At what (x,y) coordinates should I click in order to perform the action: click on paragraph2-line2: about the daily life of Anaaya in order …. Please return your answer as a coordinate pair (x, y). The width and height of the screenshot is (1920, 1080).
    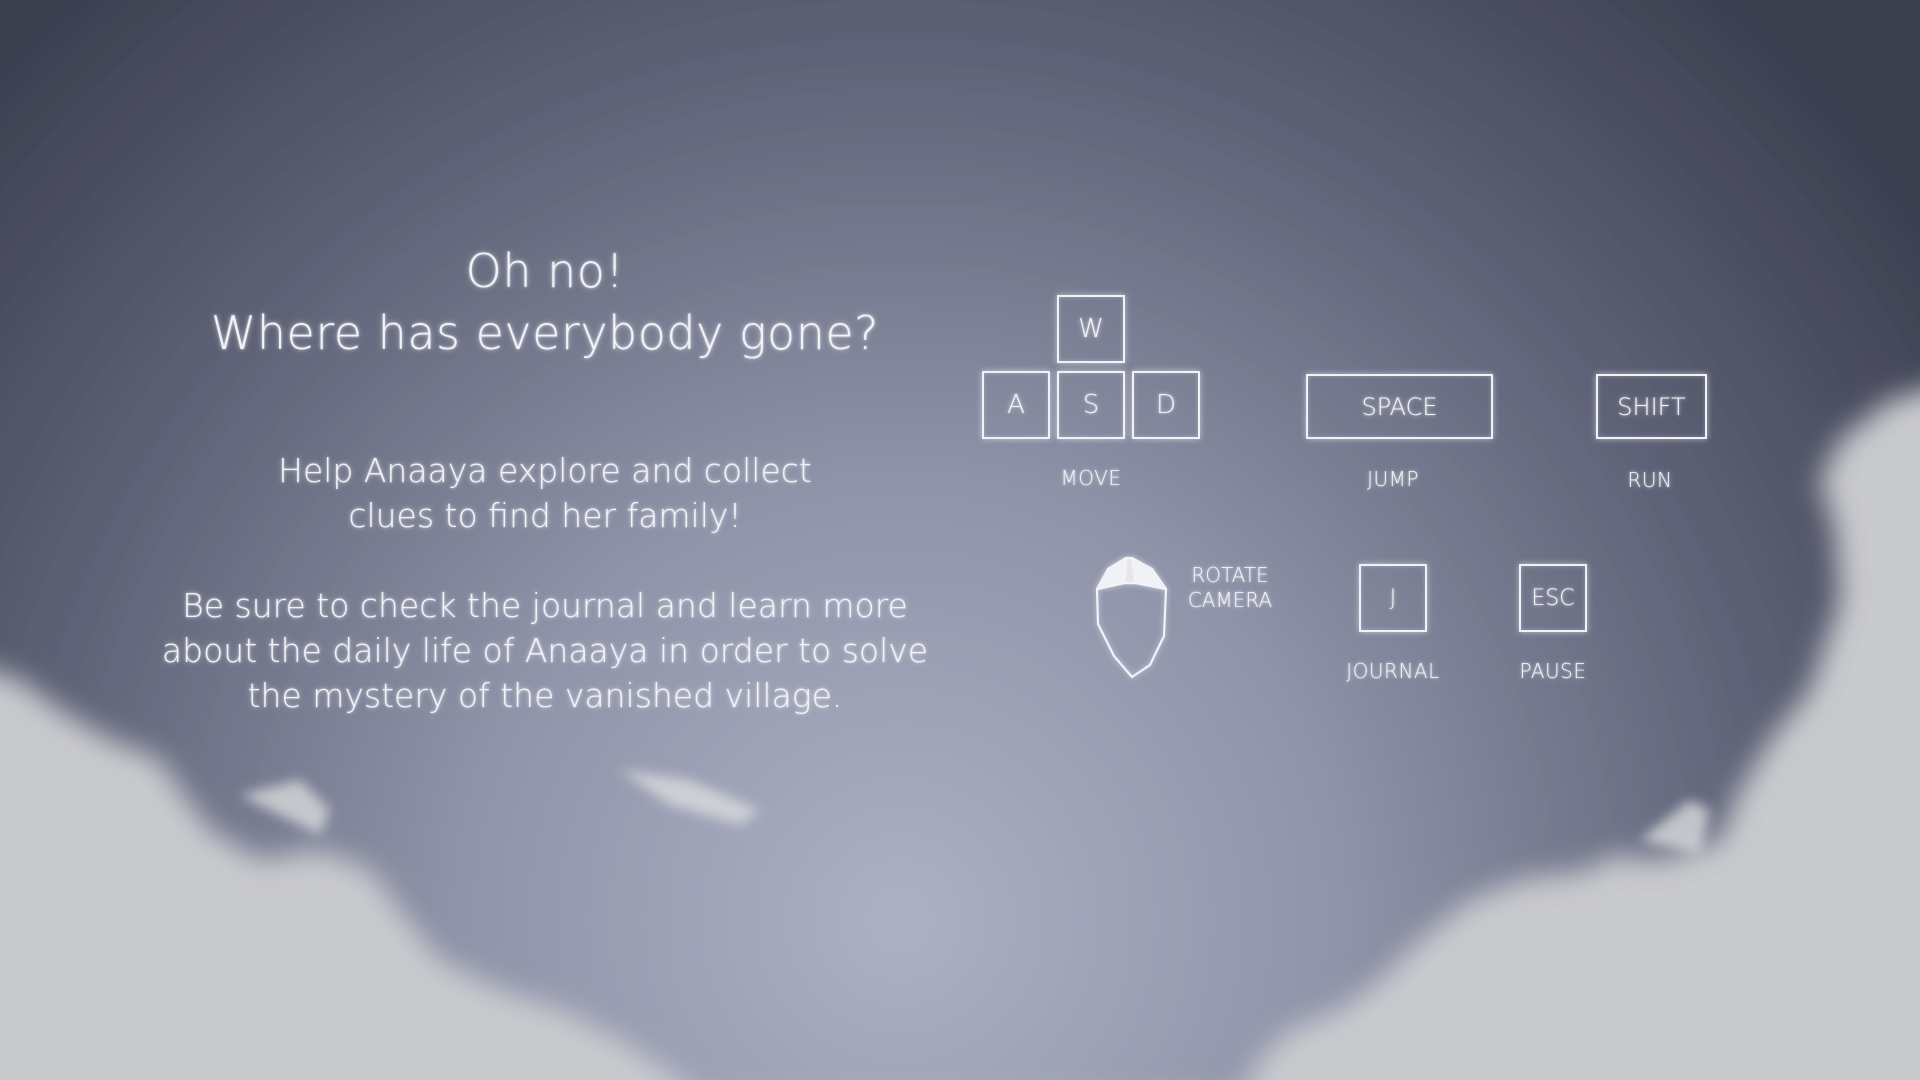
    Looking at the image, I should click on (545, 650).